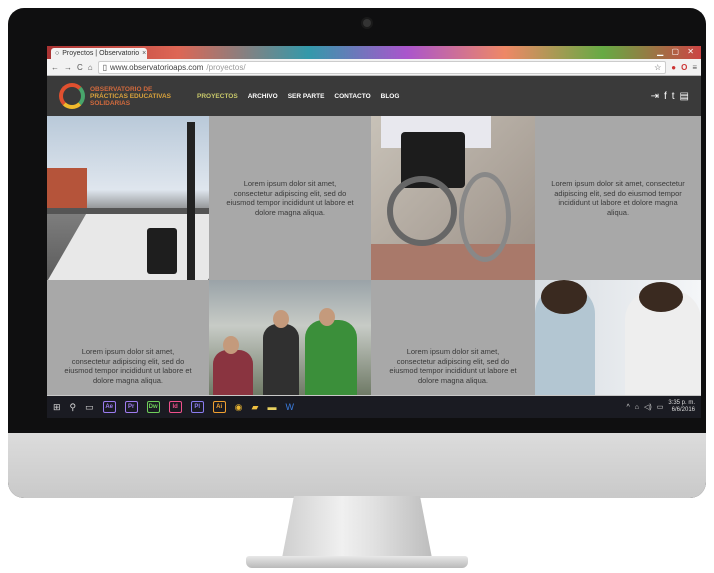 The image size is (714, 573). I want to click on clock-time: 3:35 p. m., so click(681, 403).